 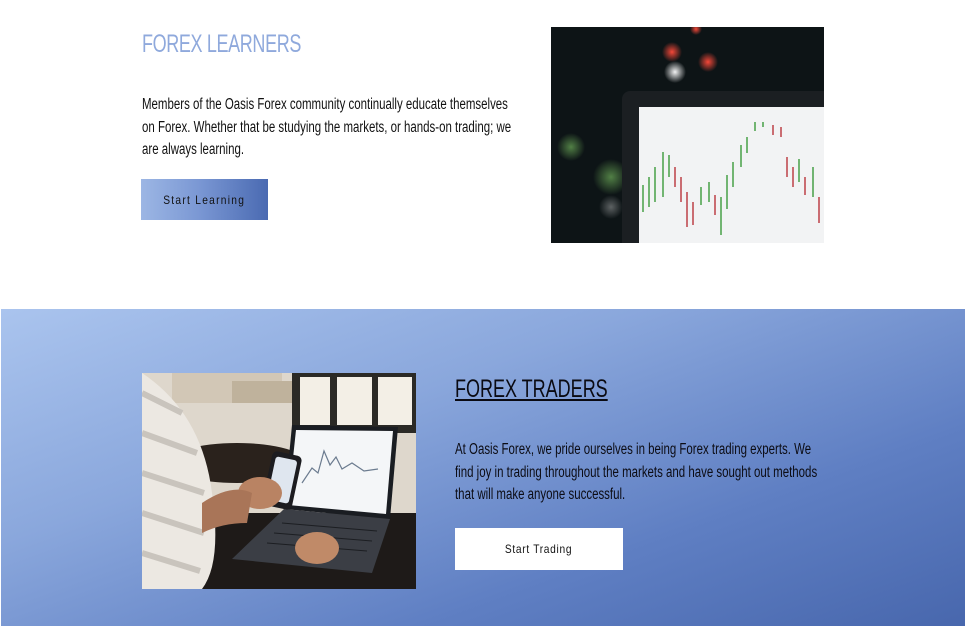 I want to click on laptop-trading-image, so click(x=279, y=481).